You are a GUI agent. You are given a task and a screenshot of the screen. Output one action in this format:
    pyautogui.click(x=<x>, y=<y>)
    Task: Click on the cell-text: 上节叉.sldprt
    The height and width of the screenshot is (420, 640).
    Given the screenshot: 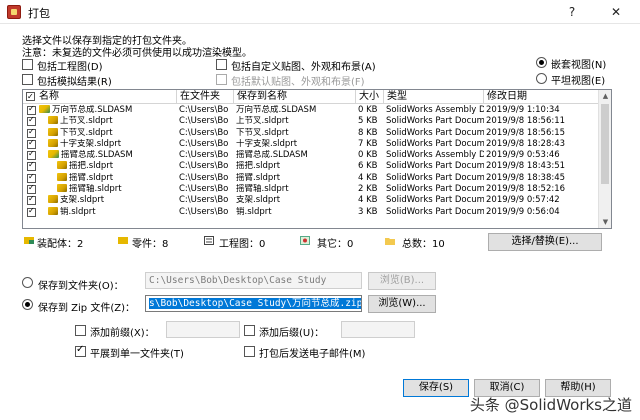 What is the action you would take?
    pyautogui.click(x=86, y=121)
    